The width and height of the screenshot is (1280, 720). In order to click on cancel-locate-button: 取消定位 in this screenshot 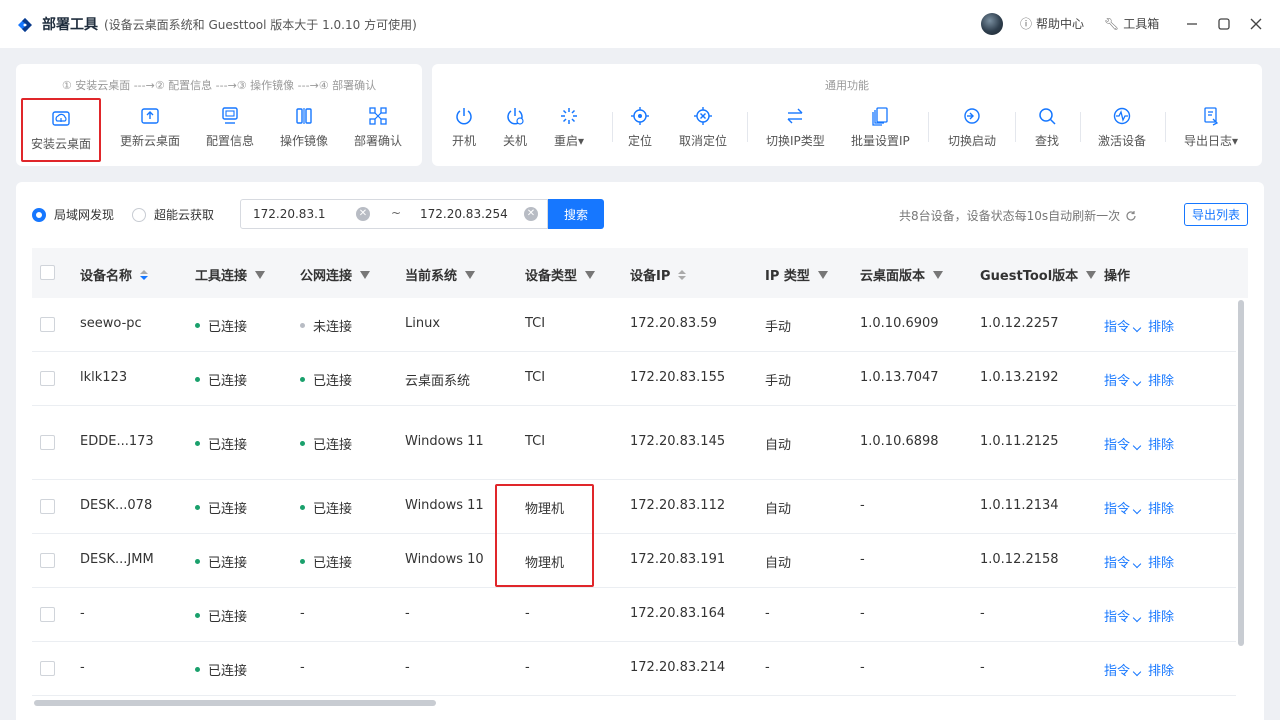, I will do `click(703, 127)`.